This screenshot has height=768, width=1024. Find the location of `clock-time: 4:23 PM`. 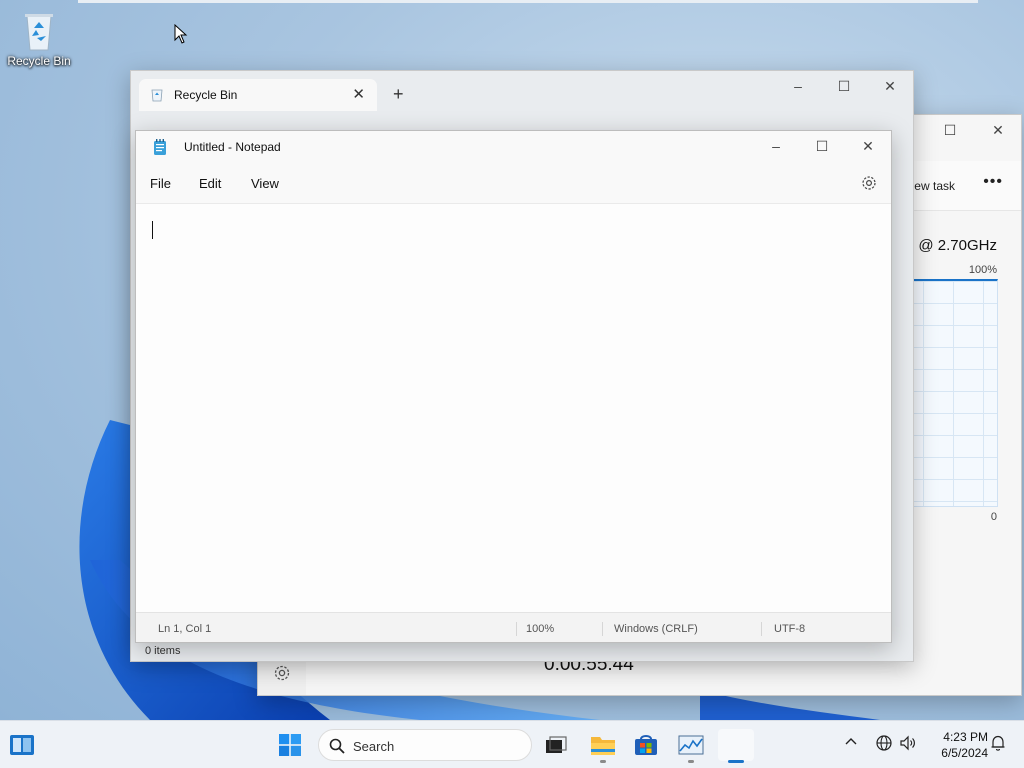

clock-time: 4:23 PM is located at coordinates (965, 737).